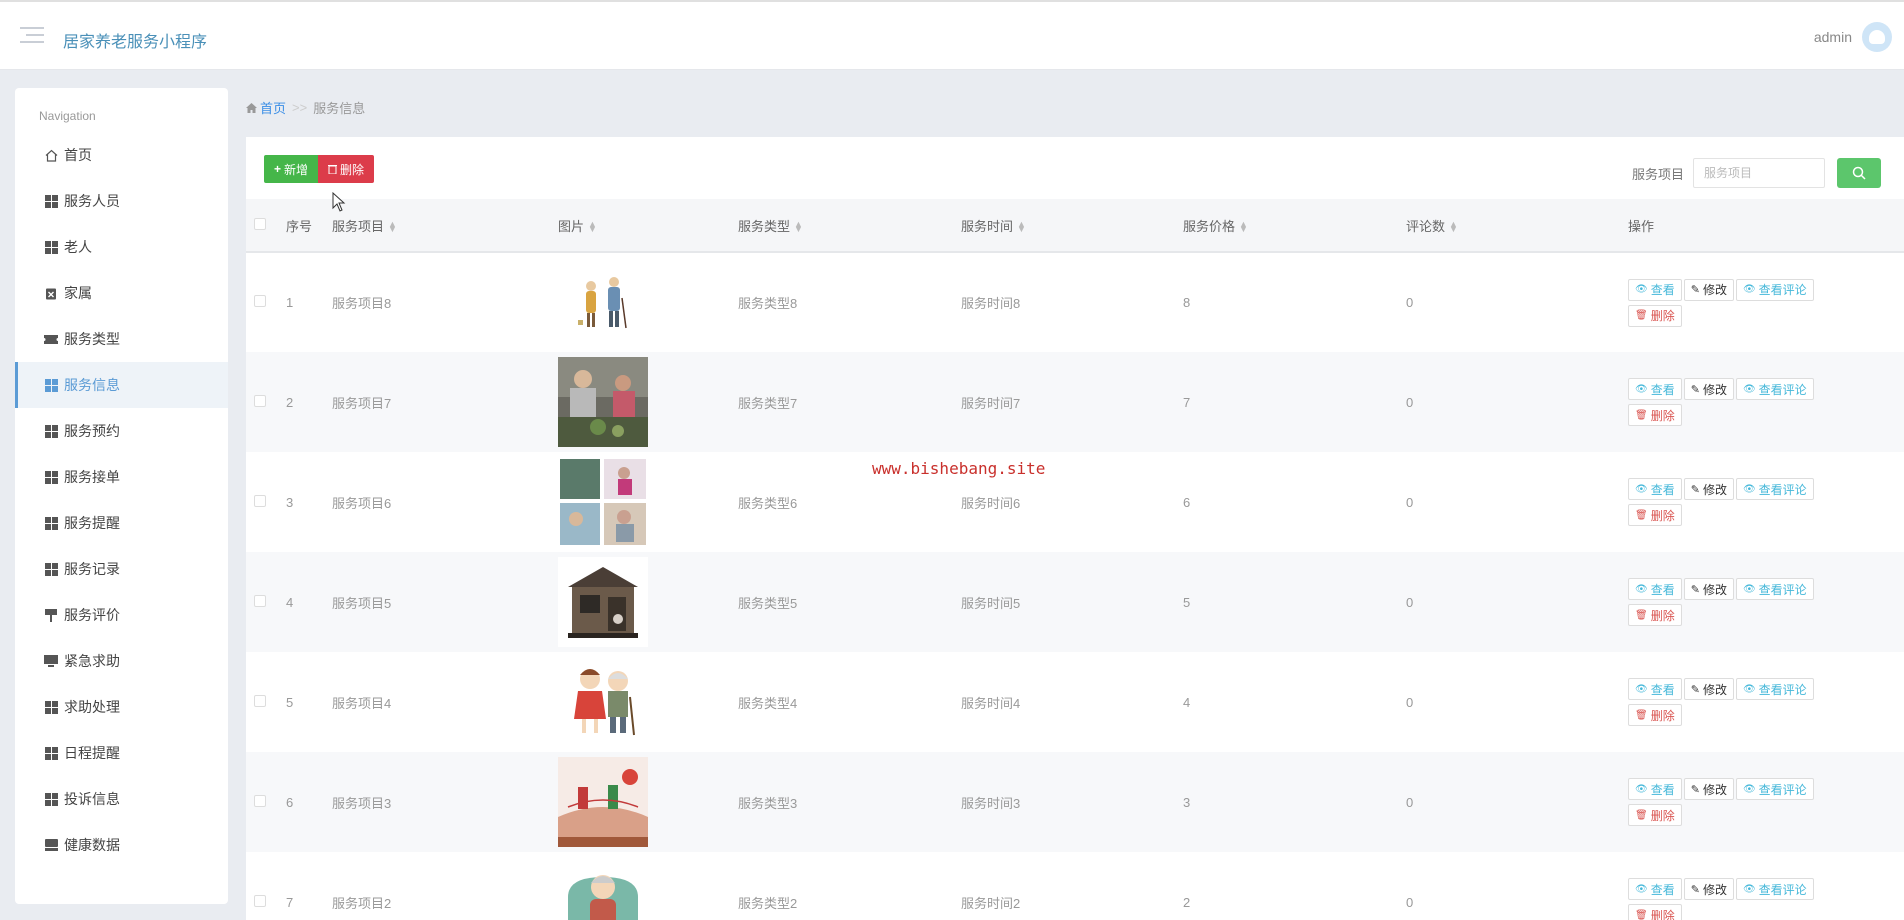 Image resolution: width=1904 pixels, height=920 pixels. What do you see at coordinates (121, 155) in the screenshot?
I see `sidebar-item-home: 首页` at bounding box center [121, 155].